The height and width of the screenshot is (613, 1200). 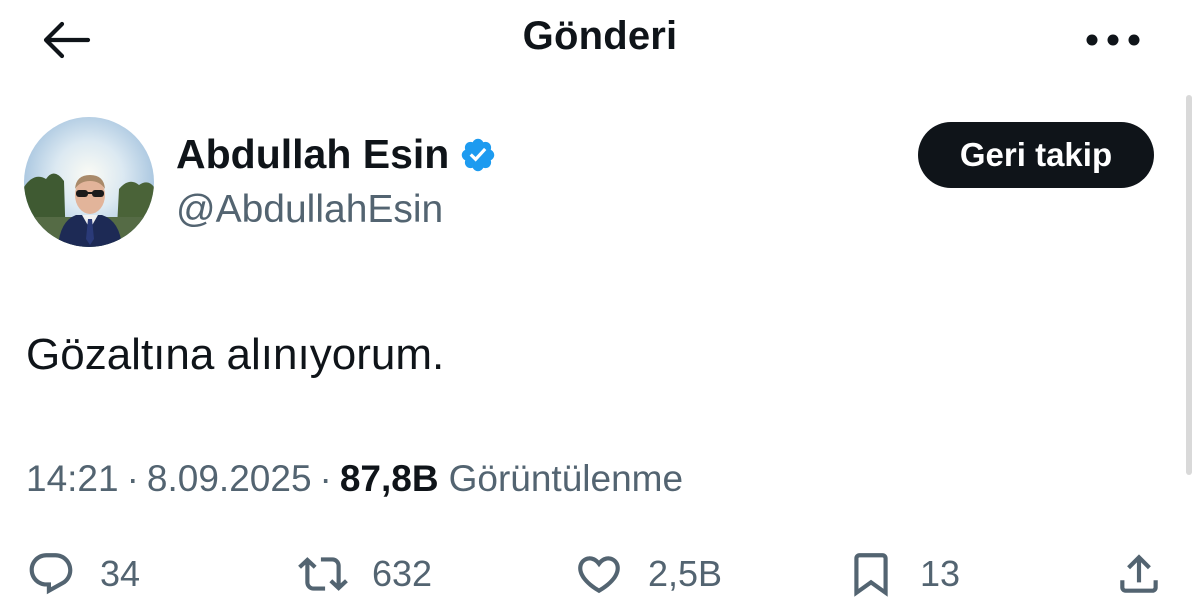 I want to click on author-name-text: Abdullah Esin, so click(x=313, y=154).